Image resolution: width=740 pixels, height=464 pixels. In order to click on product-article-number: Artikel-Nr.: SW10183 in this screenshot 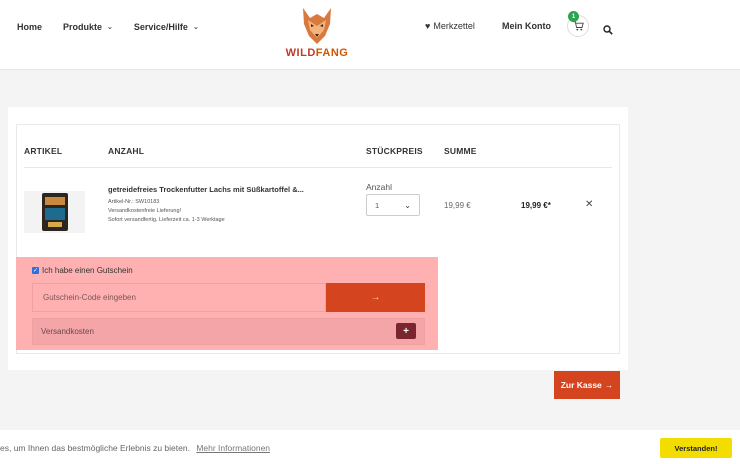, I will do `click(134, 202)`.